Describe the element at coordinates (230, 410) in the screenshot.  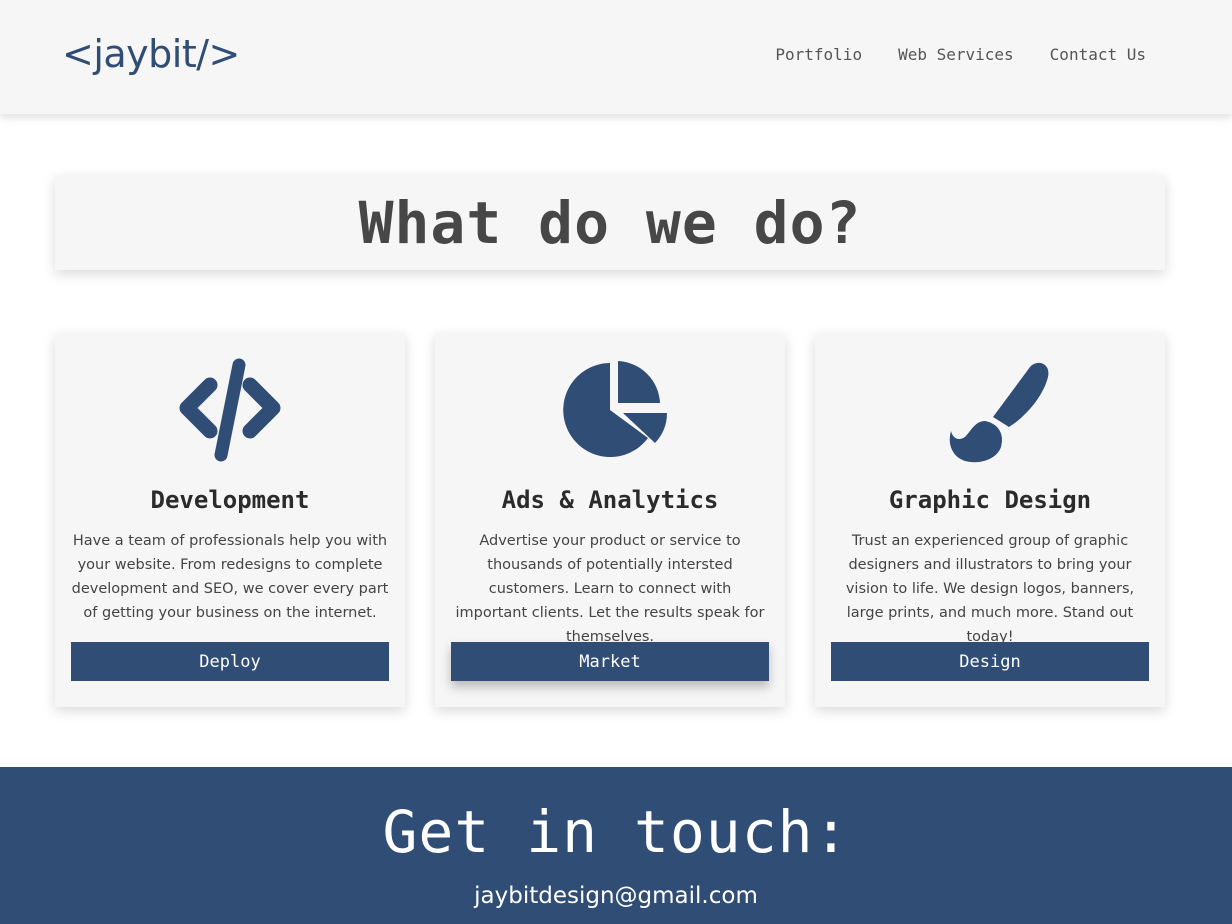
I see `code-icon` at that location.